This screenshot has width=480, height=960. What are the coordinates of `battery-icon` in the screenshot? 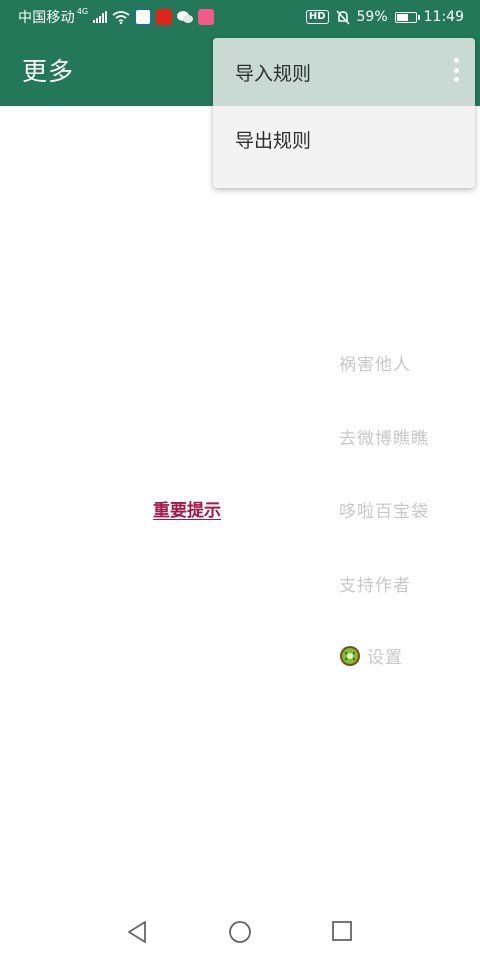 It's located at (407, 17).